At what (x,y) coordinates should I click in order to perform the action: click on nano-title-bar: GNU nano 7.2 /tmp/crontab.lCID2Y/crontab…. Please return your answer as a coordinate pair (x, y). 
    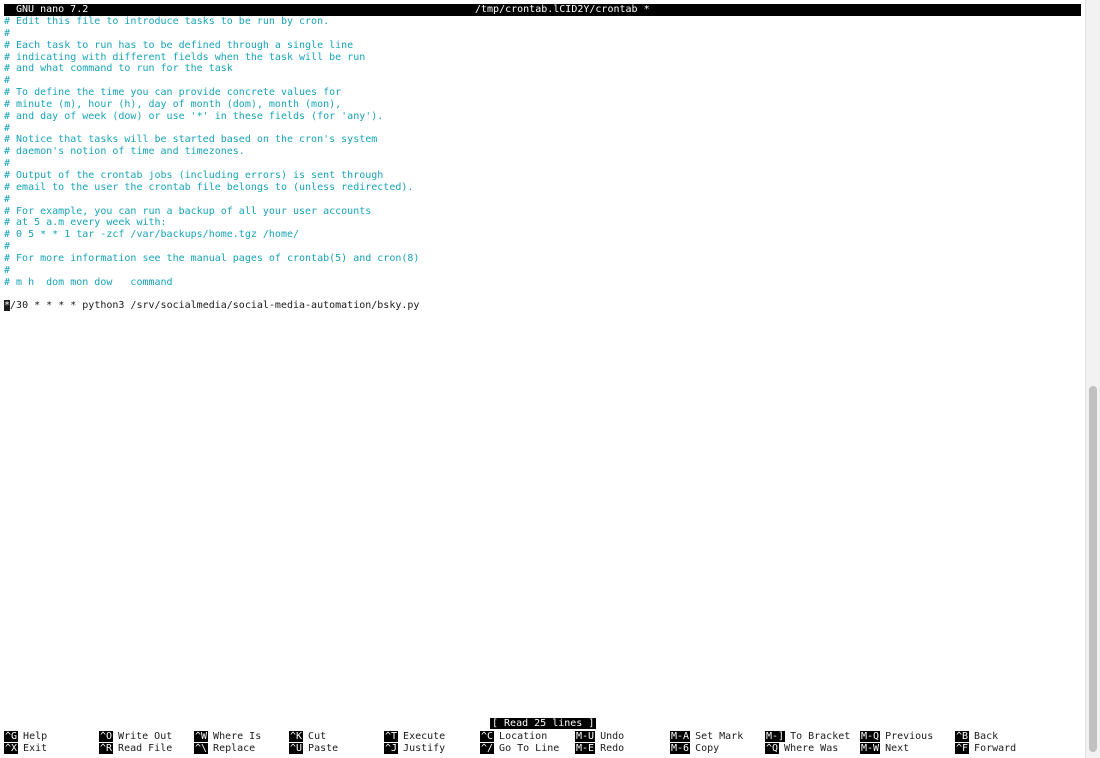
    Looking at the image, I should click on (542, 10).